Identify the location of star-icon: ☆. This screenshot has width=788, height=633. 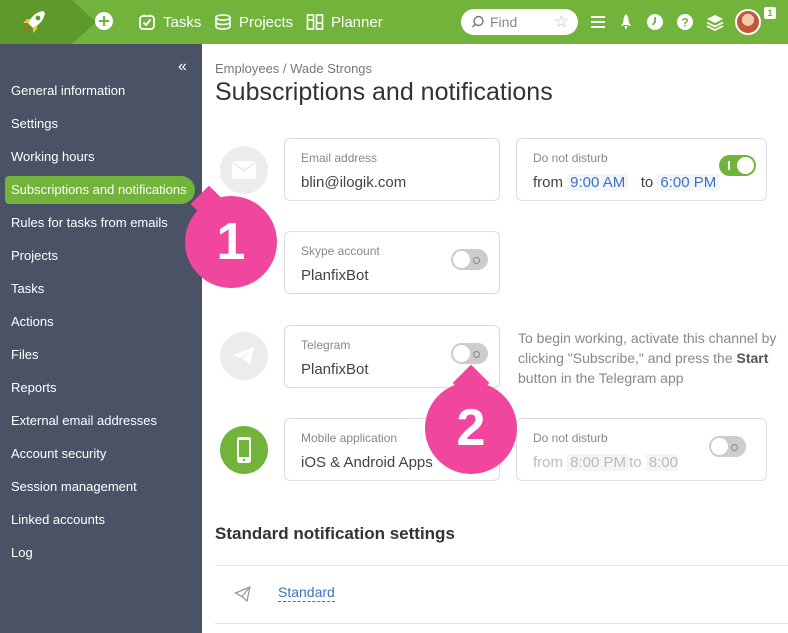
(561, 22).